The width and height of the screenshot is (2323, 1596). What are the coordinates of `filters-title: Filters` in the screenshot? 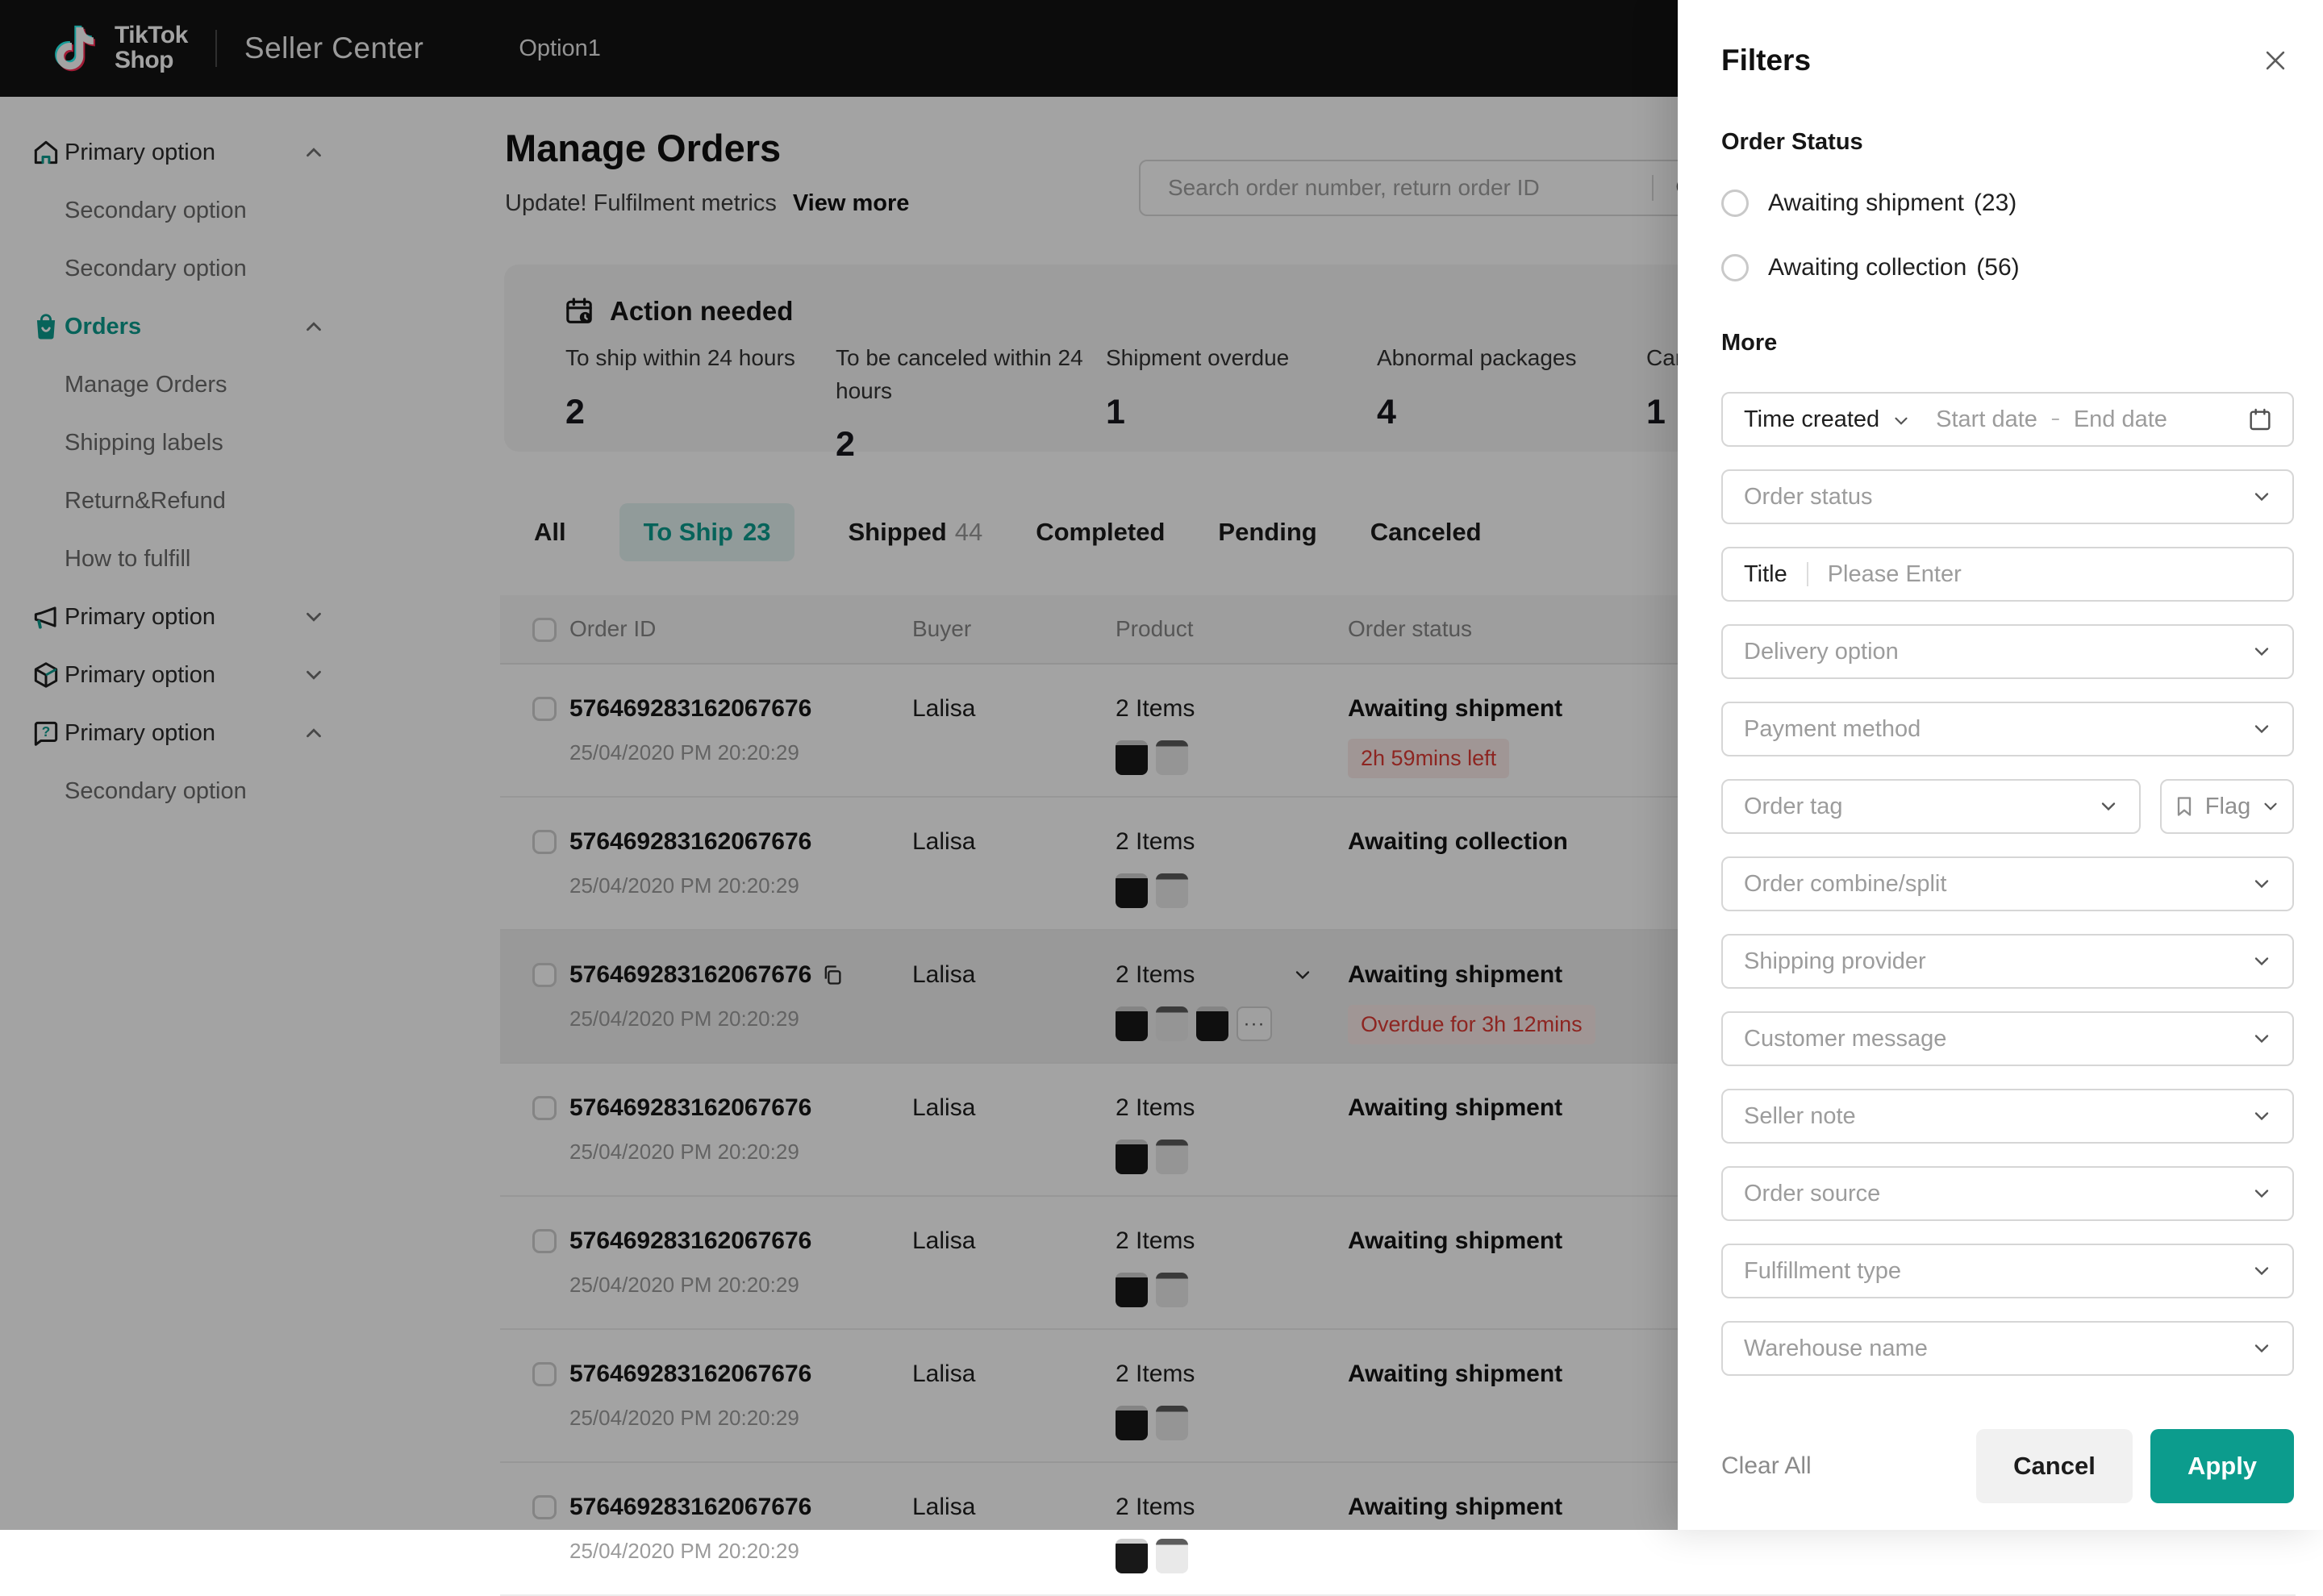 It's located at (1766, 61).